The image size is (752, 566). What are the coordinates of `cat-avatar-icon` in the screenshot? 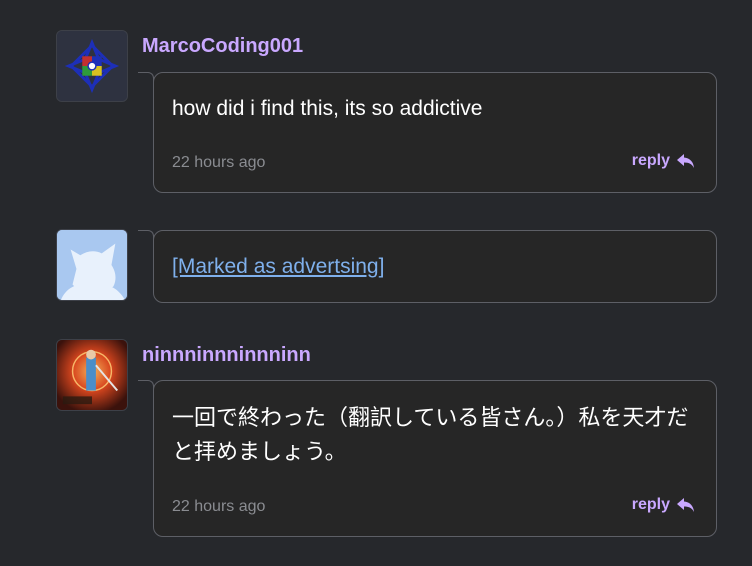 It's located at (92, 265).